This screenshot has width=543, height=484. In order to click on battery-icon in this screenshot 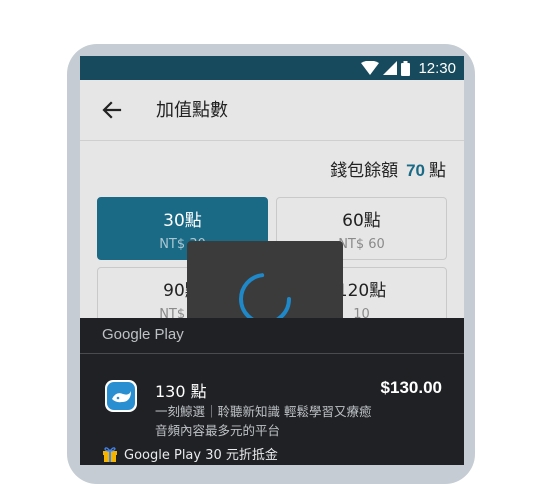, I will do `click(406, 68)`.